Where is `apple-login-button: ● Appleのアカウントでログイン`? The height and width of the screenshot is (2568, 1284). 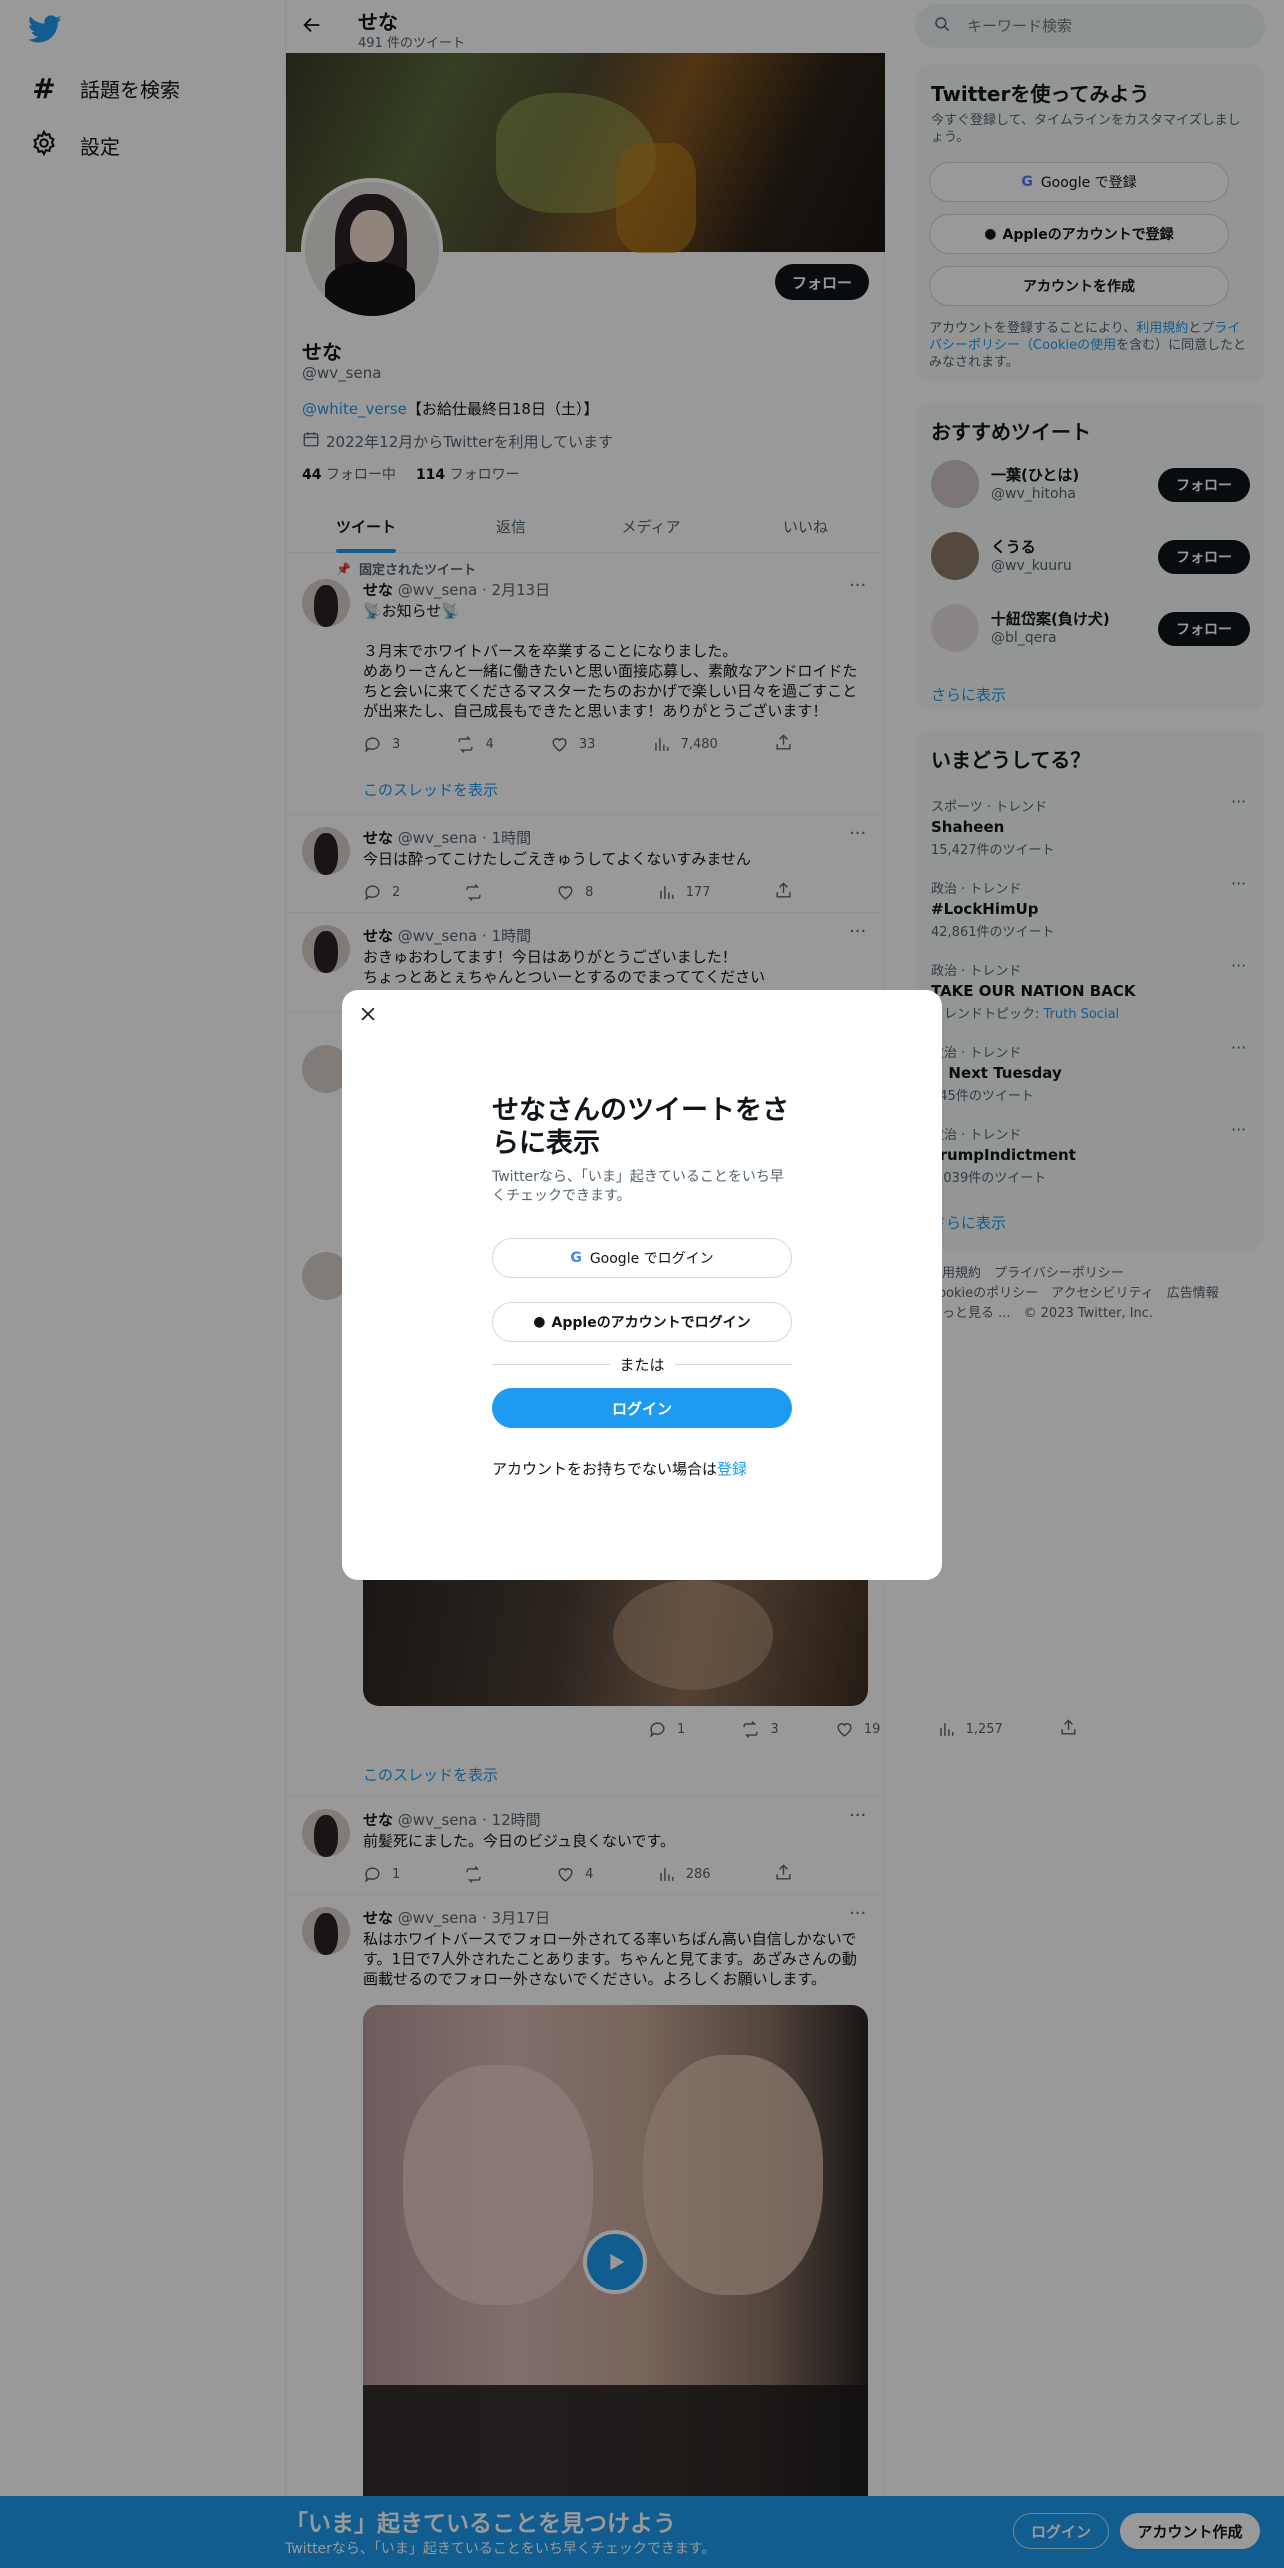
apple-login-button: ● Appleのアカウントでログイン is located at coordinates (642, 1322).